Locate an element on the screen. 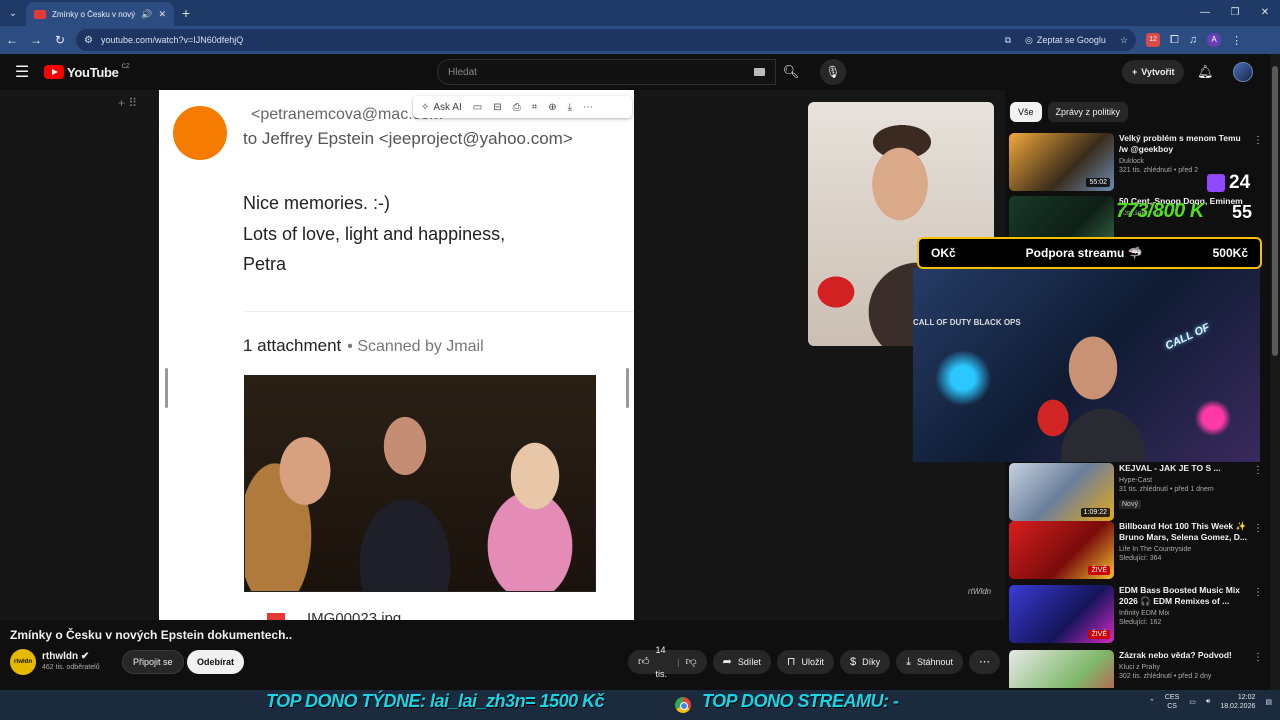 The height and width of the screenshot is (720, 1280). notifications-bell-icon: 🔔︎ is located at coordinates (1205, 72).